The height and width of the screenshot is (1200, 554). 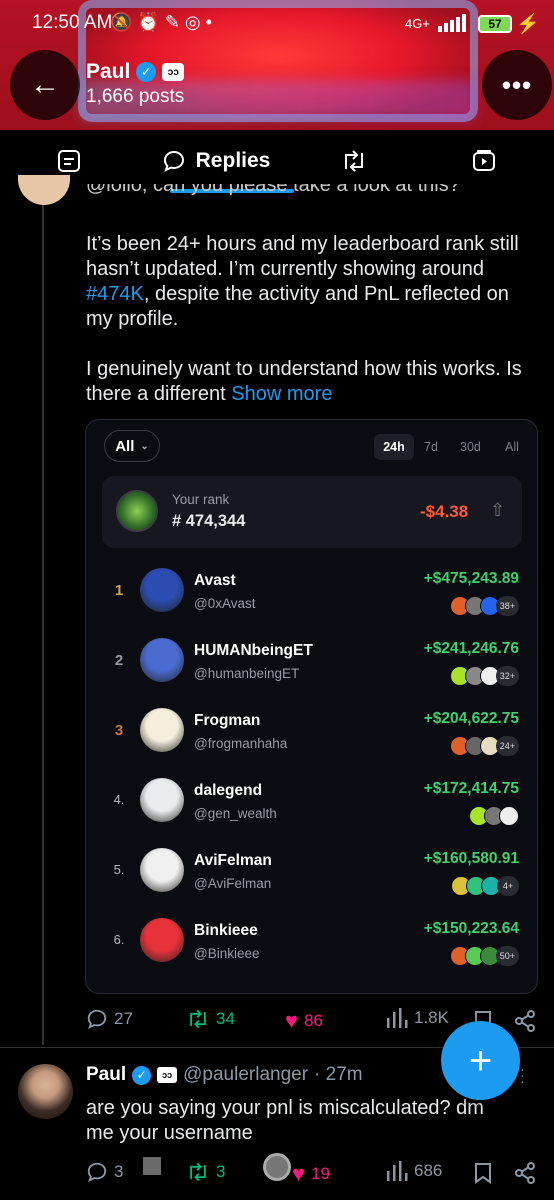 What do you see at coordinates (135, 96) in the screenshot?
I see `post-count: 1,666 posts` at bounding box center [135, 96].